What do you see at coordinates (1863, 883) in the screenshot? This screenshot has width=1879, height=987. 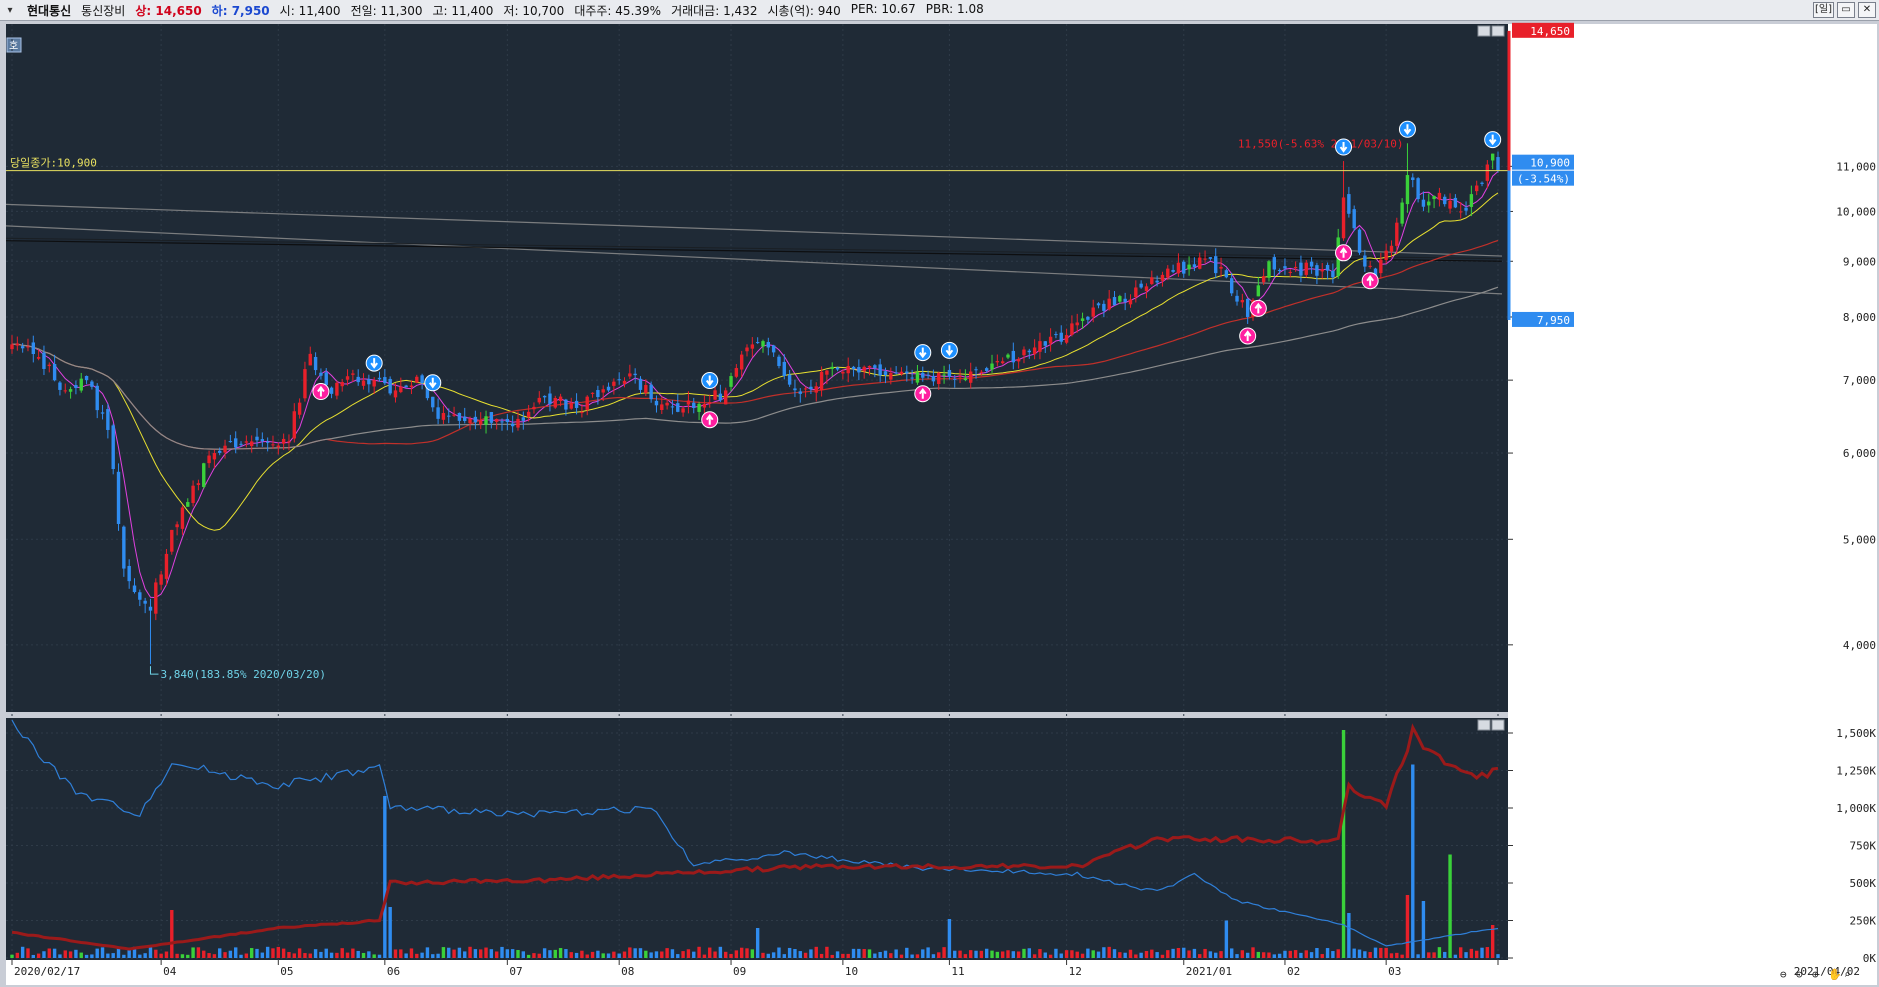 I see `volume-tick-label: 500K` at bounding box center [1863, 883].